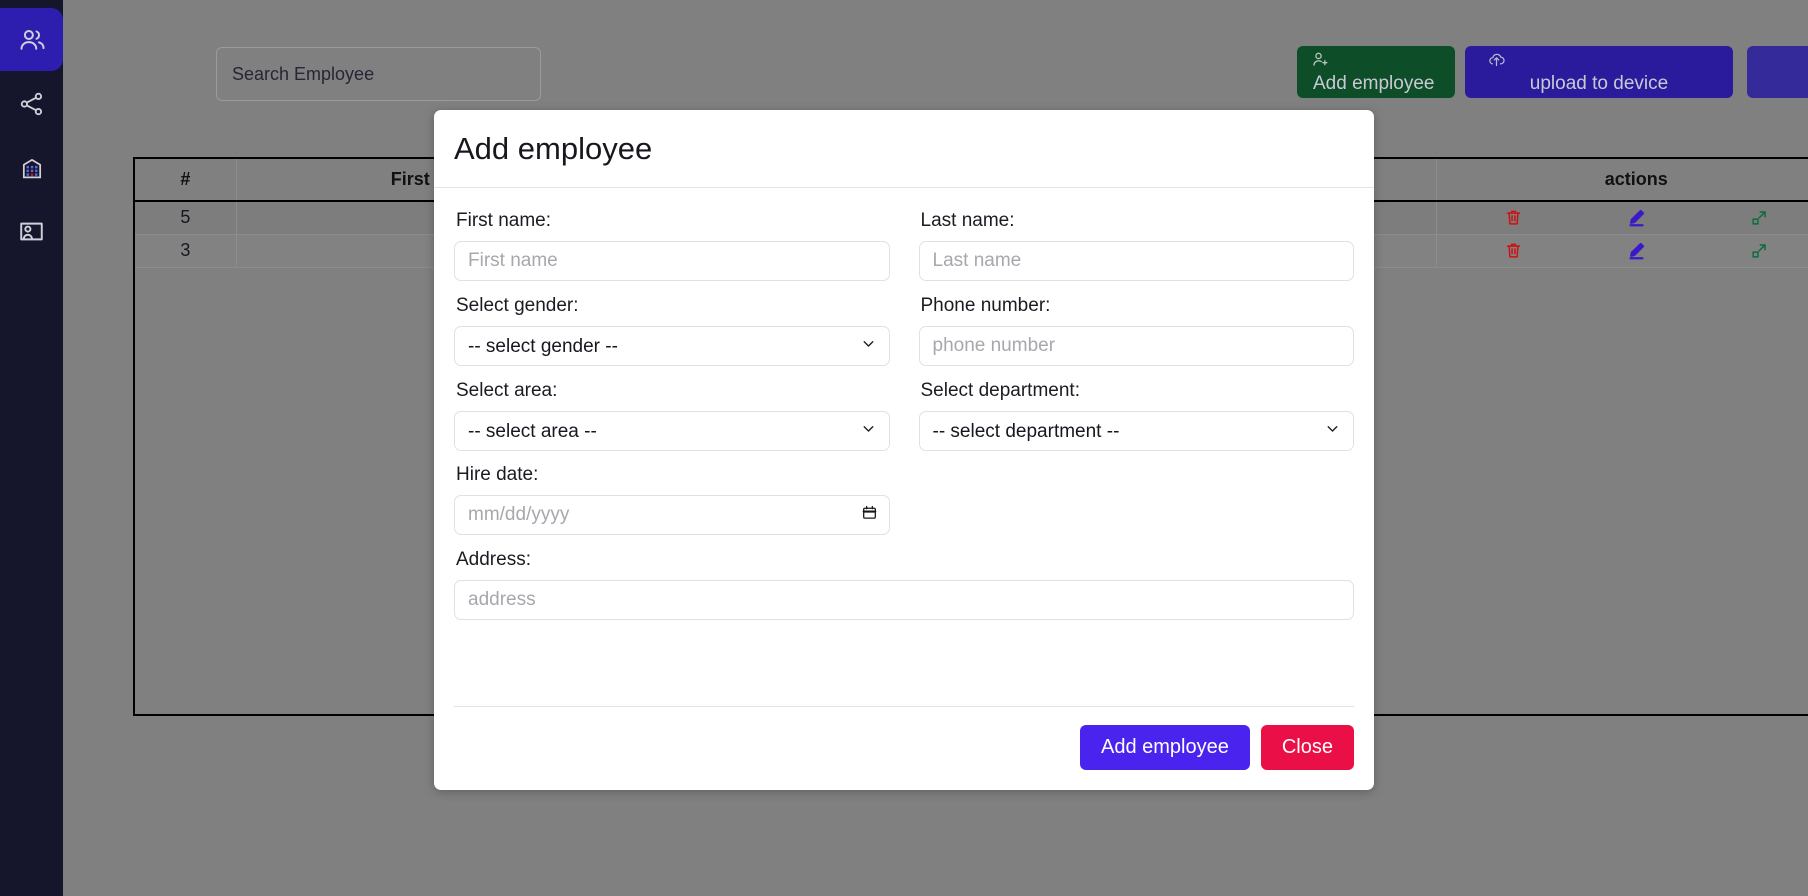  Describe the element at coordinates (672, 431) in the screenshot. I see `area-select: -- select area --` at that location.